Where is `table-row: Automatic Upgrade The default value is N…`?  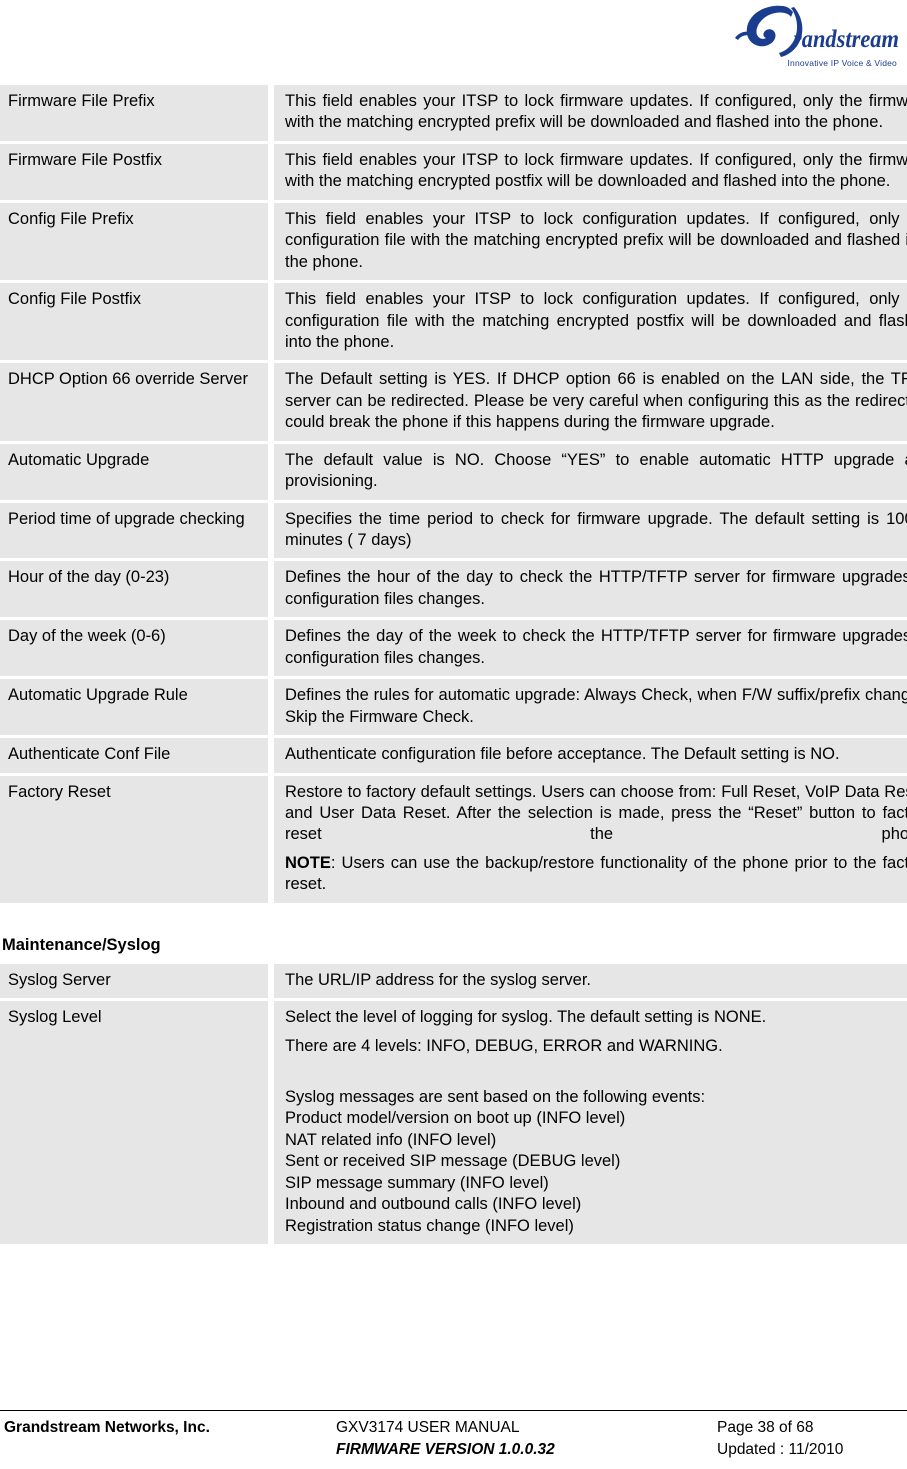 table-row: Automatic Upgrade The default value is N… is located at coordinates (453, 471).